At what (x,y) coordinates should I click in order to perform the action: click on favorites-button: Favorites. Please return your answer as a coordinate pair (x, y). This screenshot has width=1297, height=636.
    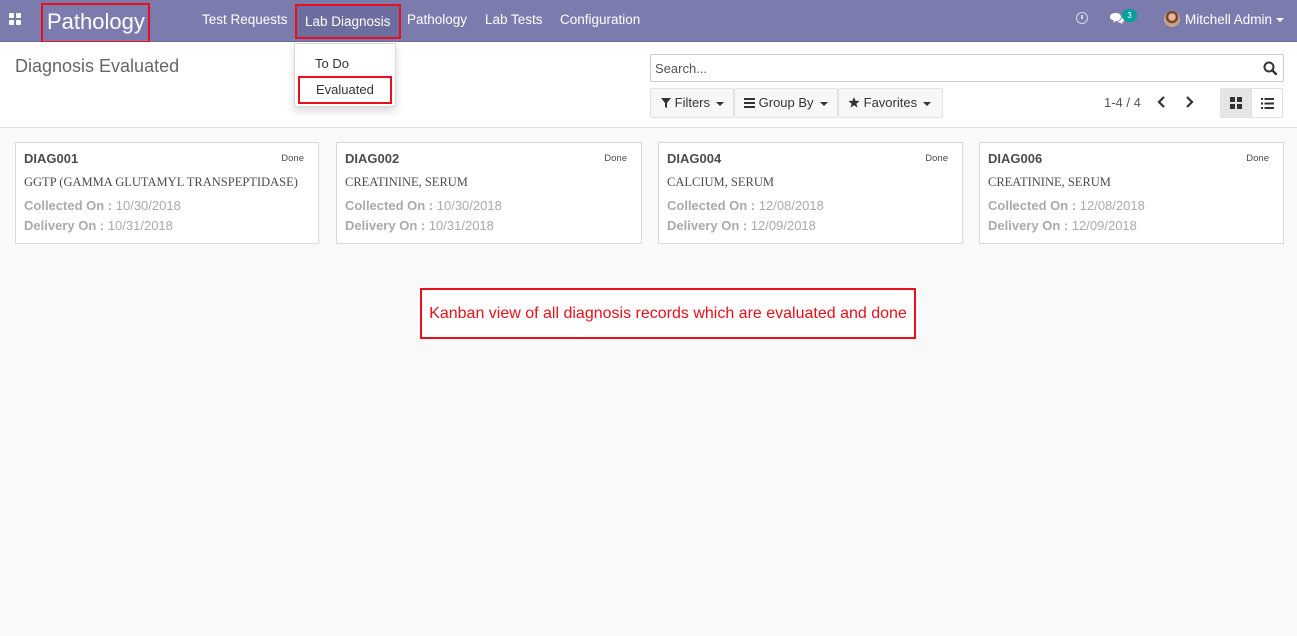
    Looking at the image, I should click on (890, 103).